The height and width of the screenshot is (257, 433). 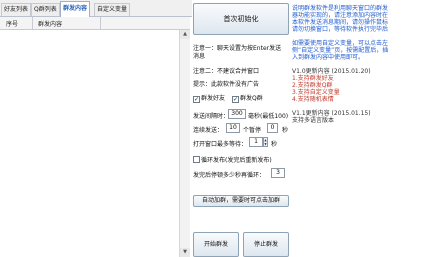 I want to click on vertical-scrollbar: ▲ ▼, so click(x=184, y=143).